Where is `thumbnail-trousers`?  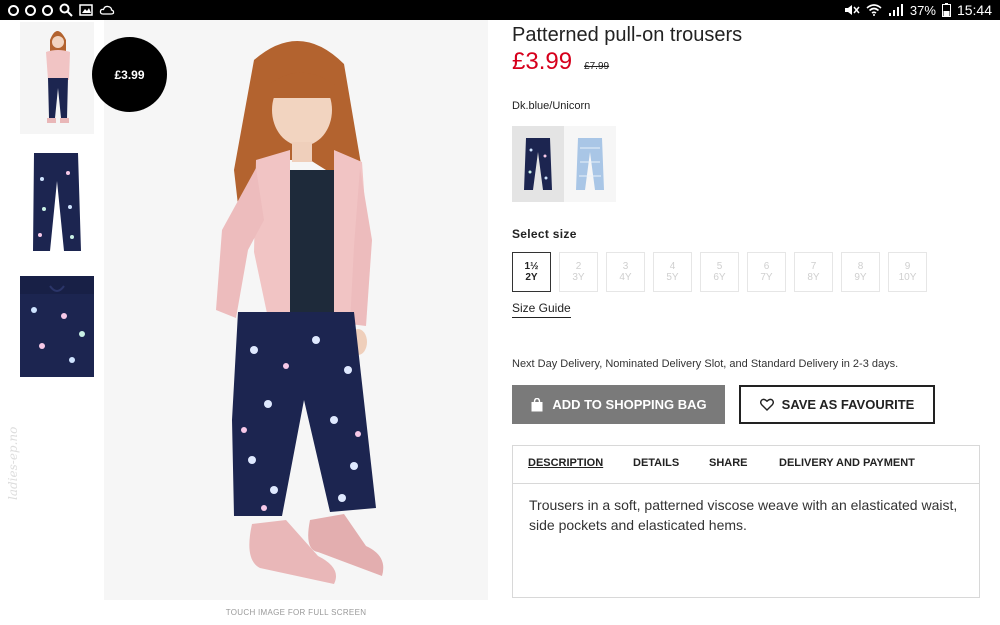
thumbnail-trousers is located at coordinates (57, 205).